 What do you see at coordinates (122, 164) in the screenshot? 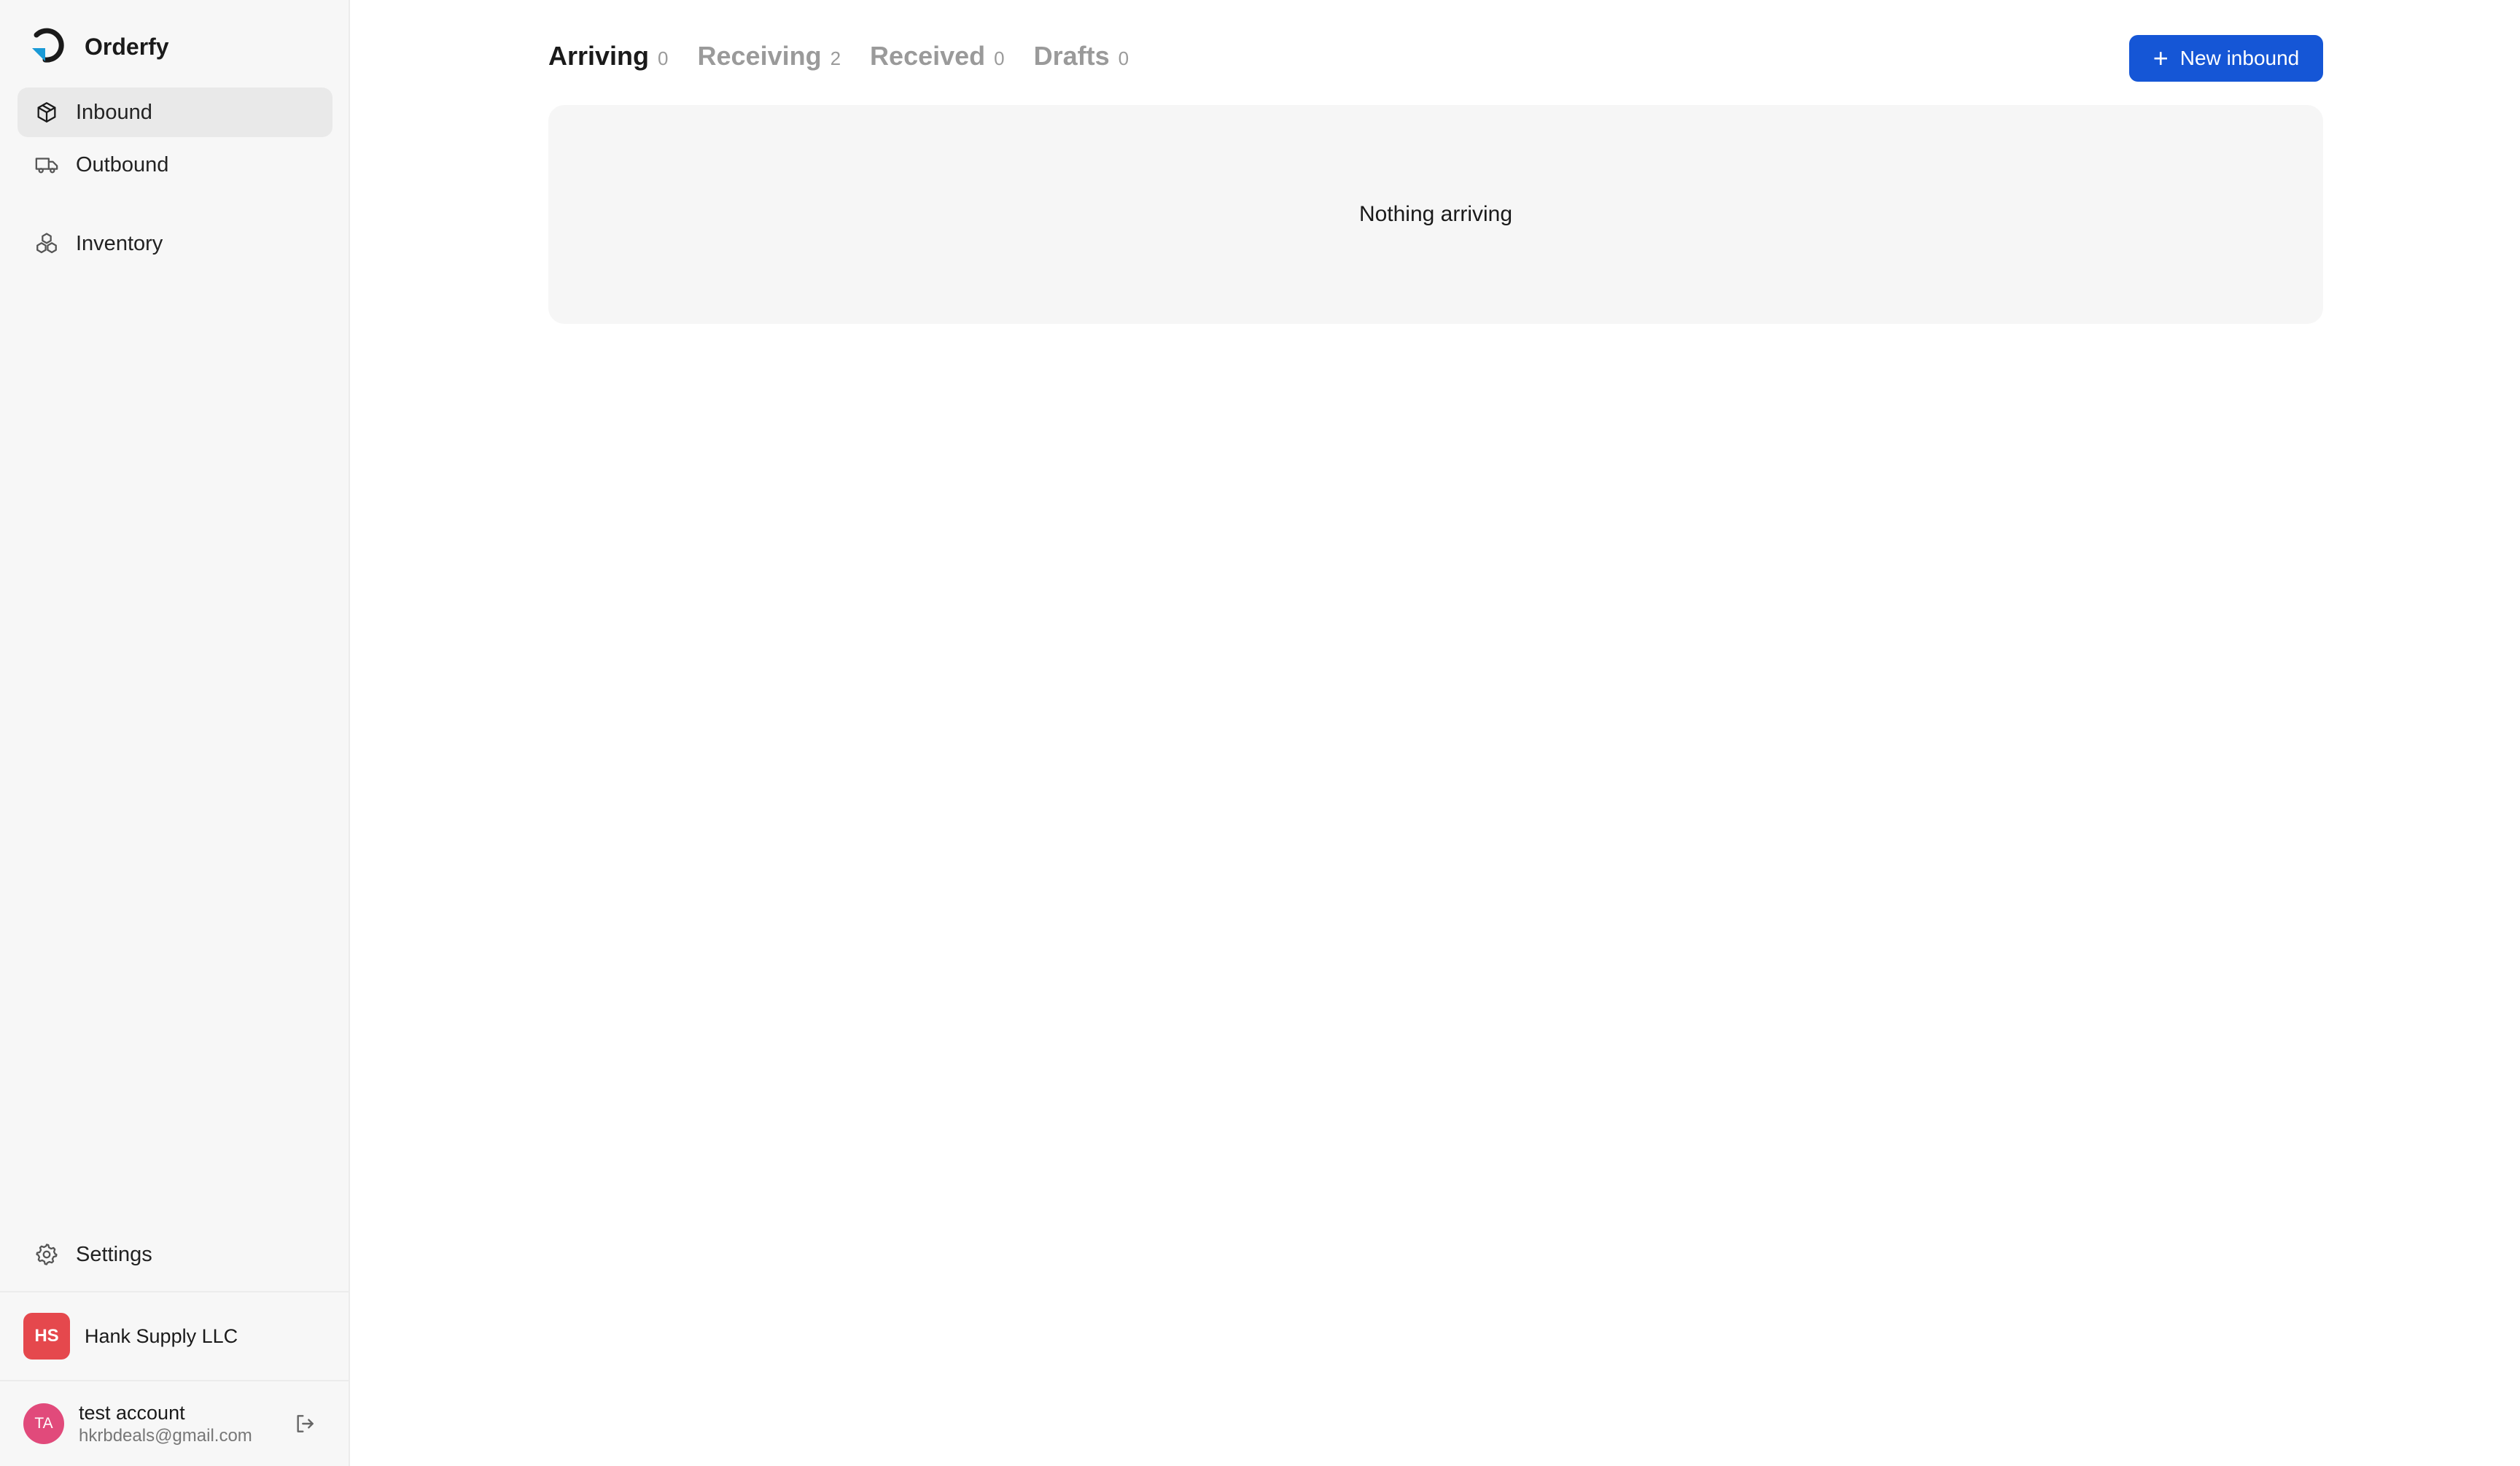
I see `sidebar-item-label: Outbound` at bounding box center [122, 164].